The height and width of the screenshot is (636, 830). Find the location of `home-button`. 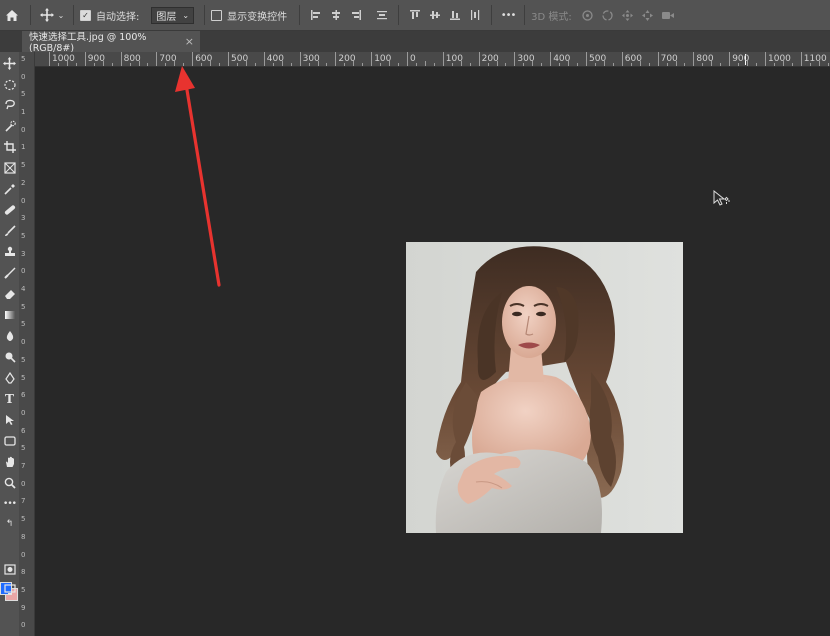

home-button is located at coordinates (12, 15).